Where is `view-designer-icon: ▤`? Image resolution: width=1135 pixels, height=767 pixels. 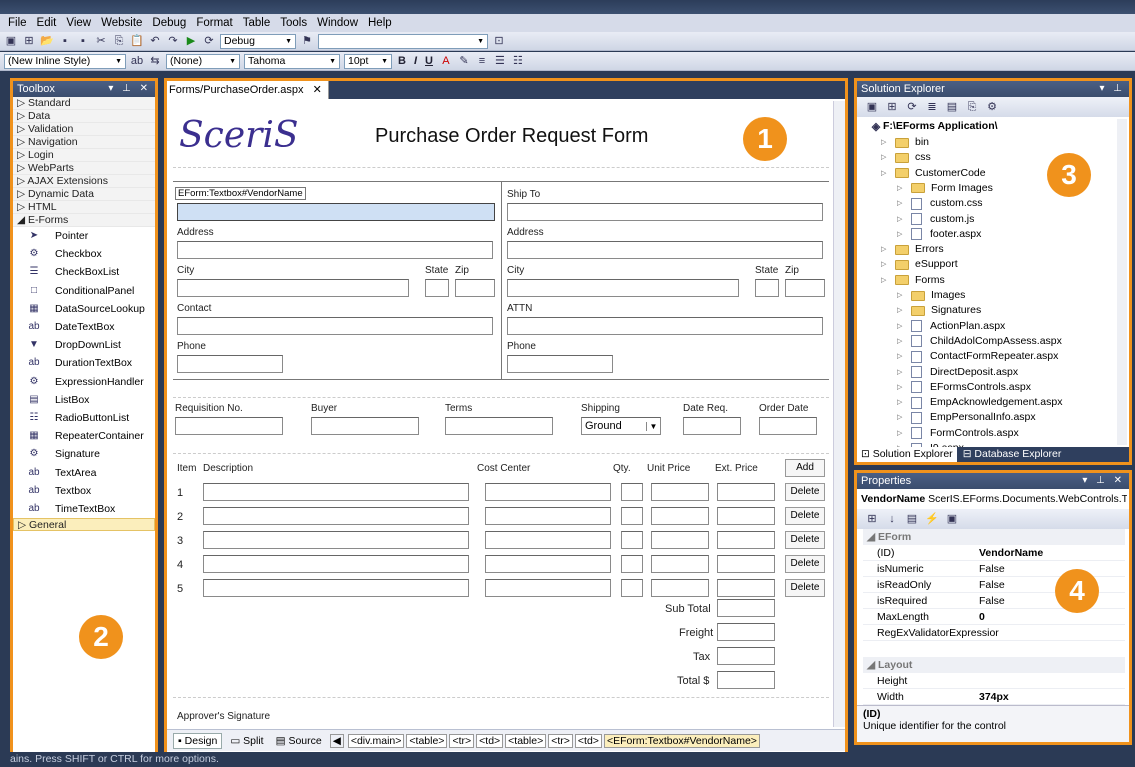
view-designer-icon: ▤ is located at coordinates (952, 107).